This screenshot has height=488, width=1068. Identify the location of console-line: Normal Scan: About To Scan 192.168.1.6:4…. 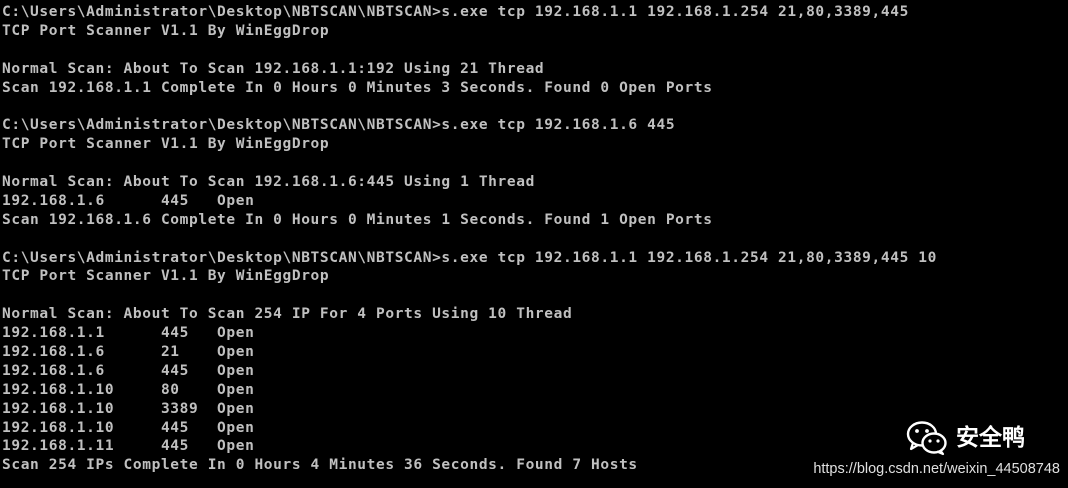
(268, 182).